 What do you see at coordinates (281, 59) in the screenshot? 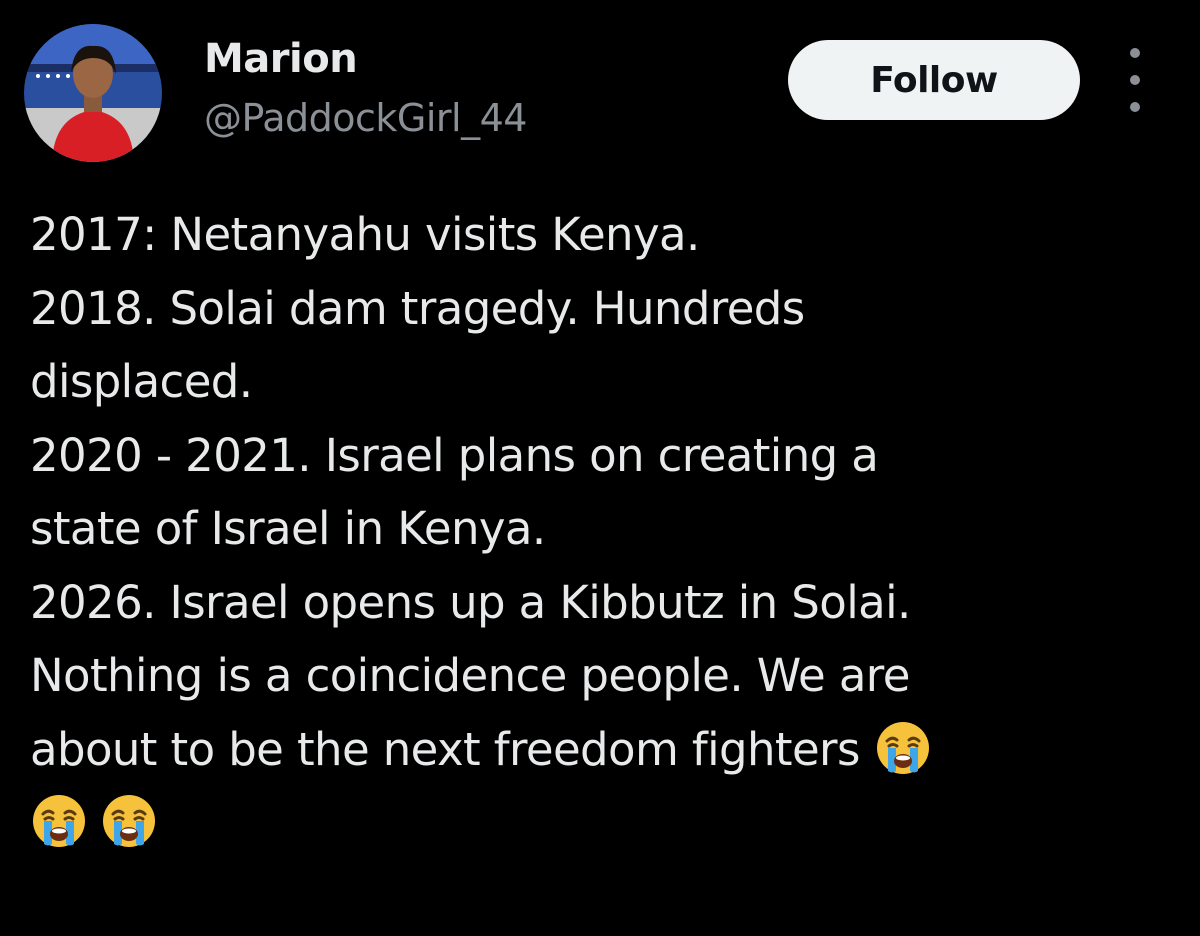
I see `user-display-name: Marion` at bounding box center [281, 59].